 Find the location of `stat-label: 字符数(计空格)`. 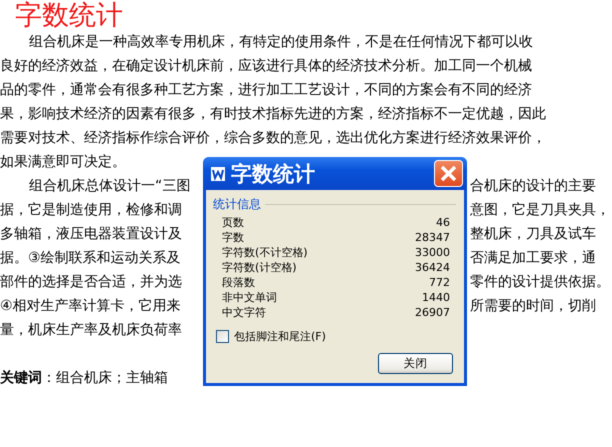

stat-label: 字符数(计空格) is located at coordinates (259, 267).